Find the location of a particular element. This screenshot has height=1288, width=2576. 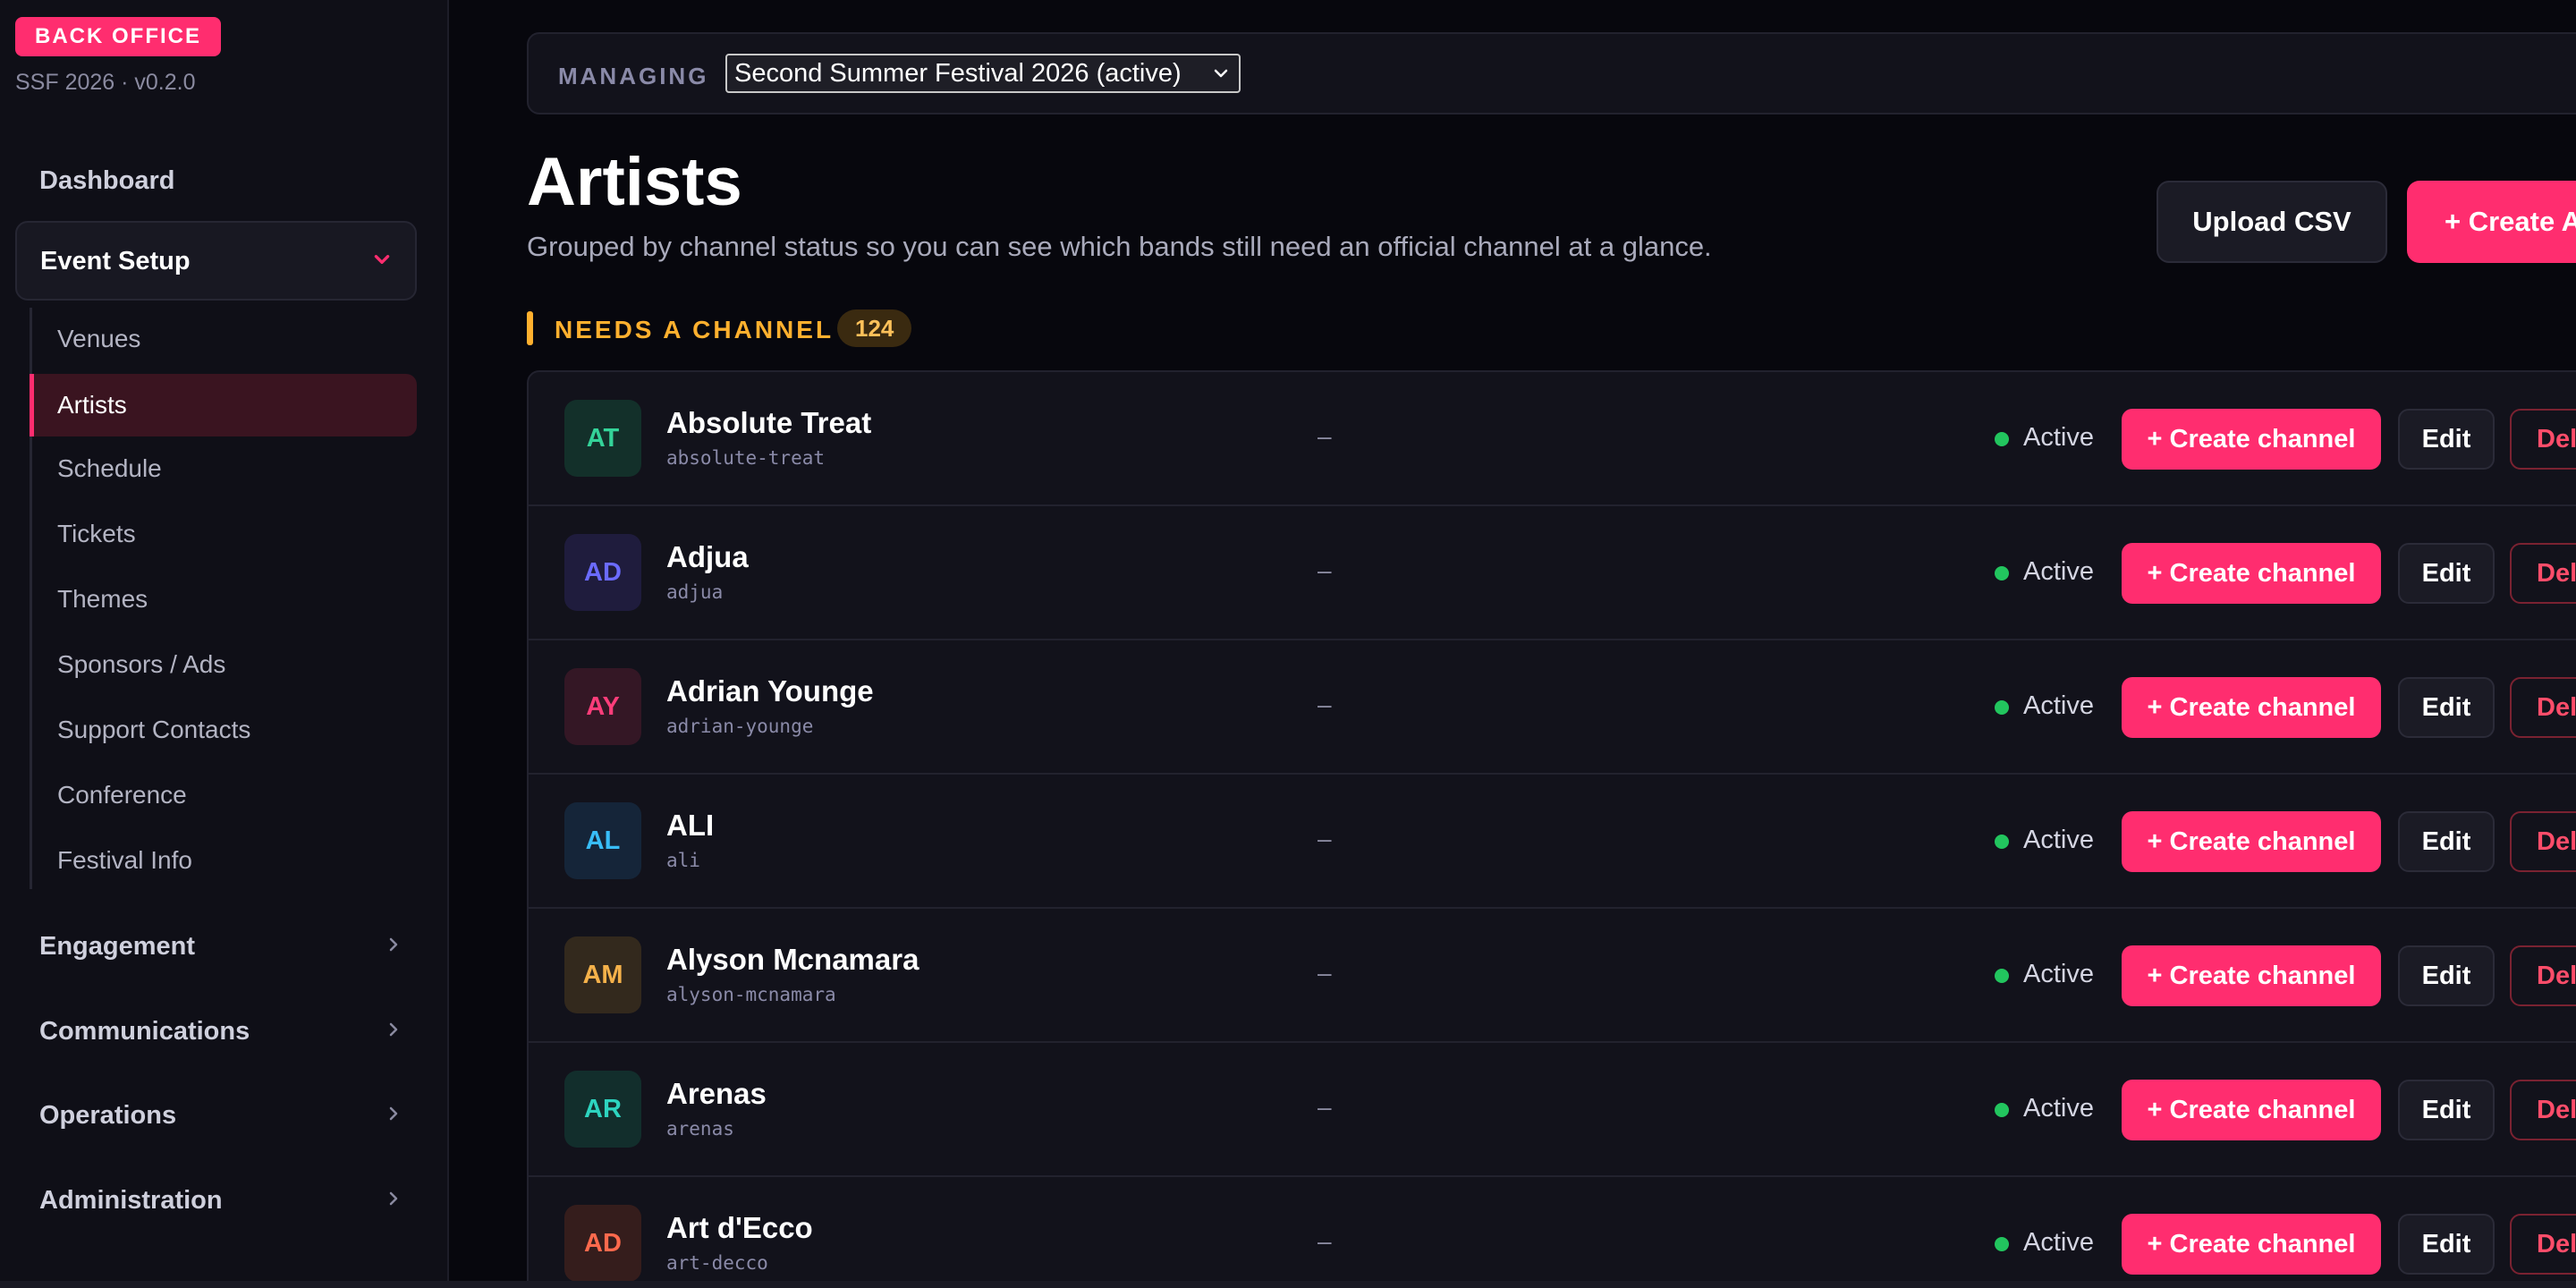

sidebar-group-communications: Communications is located at coordinates (218, 1031).